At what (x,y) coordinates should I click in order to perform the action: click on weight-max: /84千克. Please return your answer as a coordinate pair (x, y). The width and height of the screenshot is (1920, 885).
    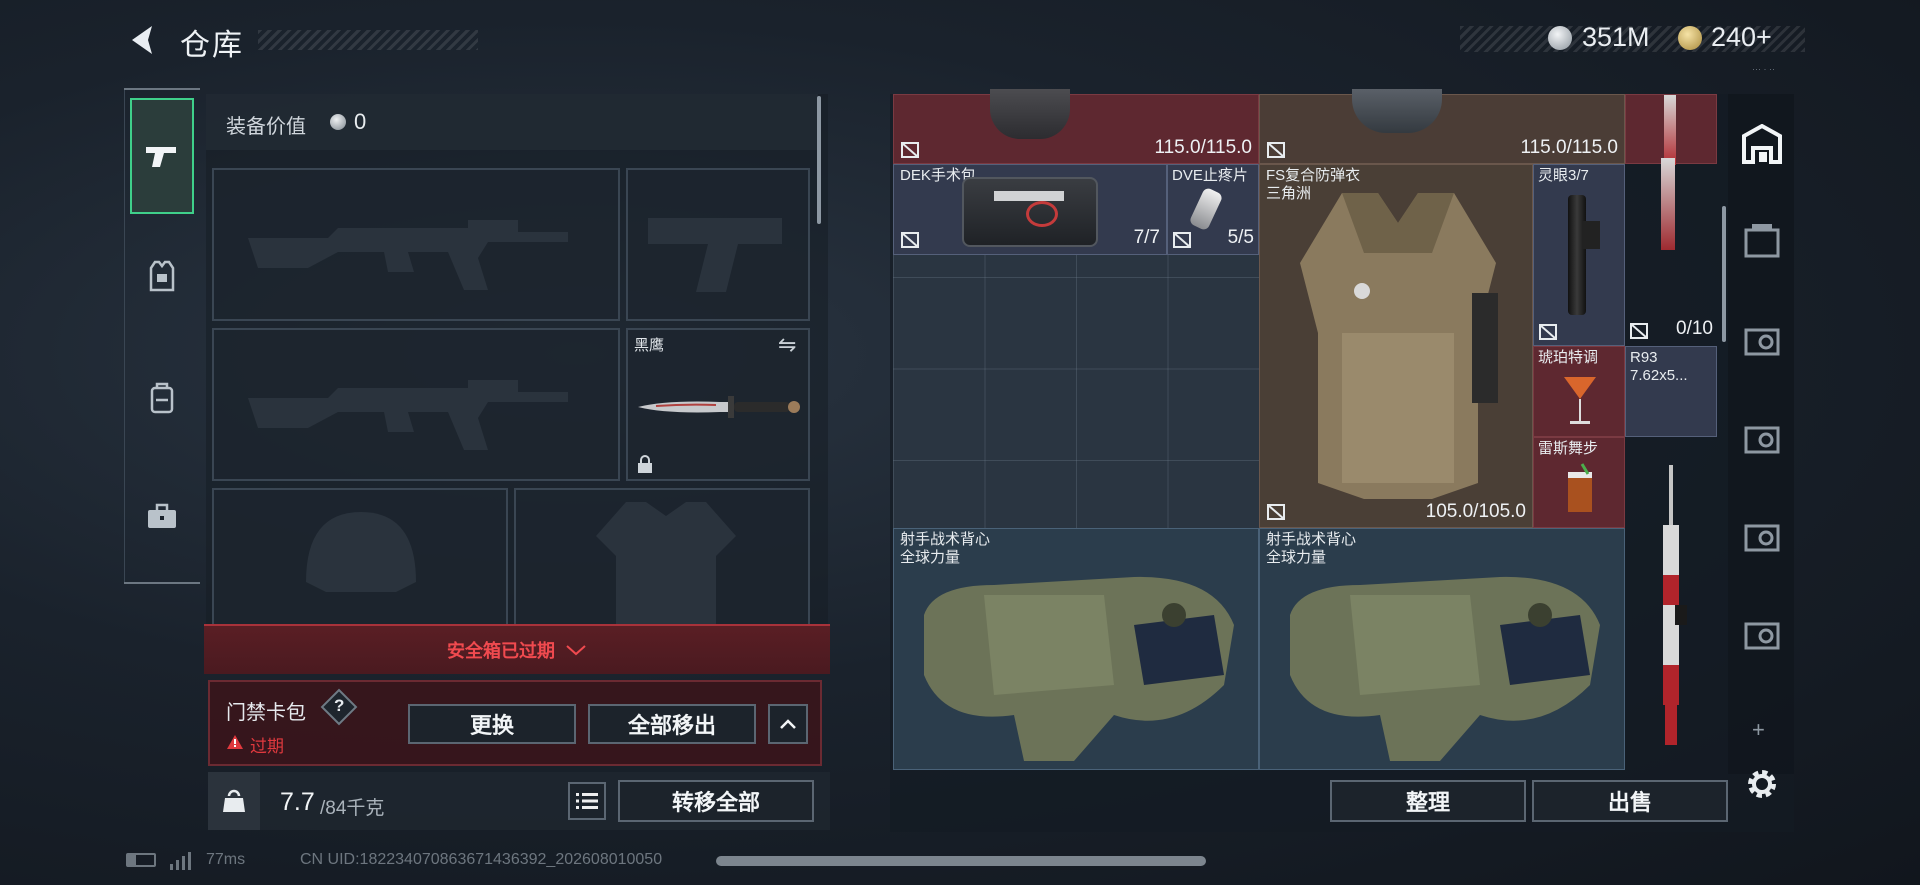
    Looking at the image, I should click on (352, 808).